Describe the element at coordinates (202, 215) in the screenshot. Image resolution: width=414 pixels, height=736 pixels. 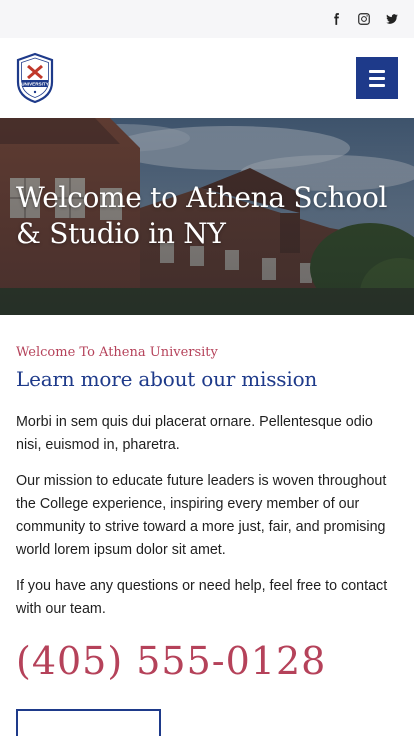
I see `hero-title: Welcome to Athena School & Studio in NY` at that location.